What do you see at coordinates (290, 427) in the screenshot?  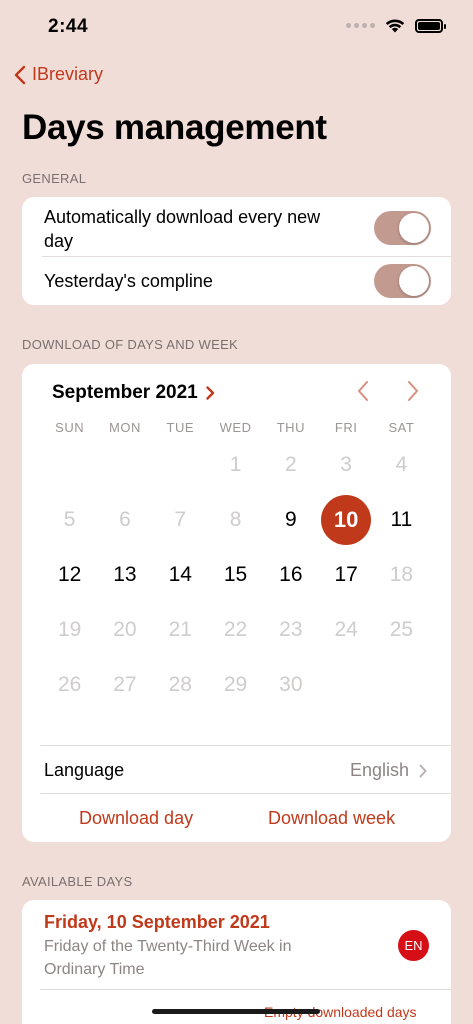 I see `weekday-label: THU` at bounding box center [290, 427].